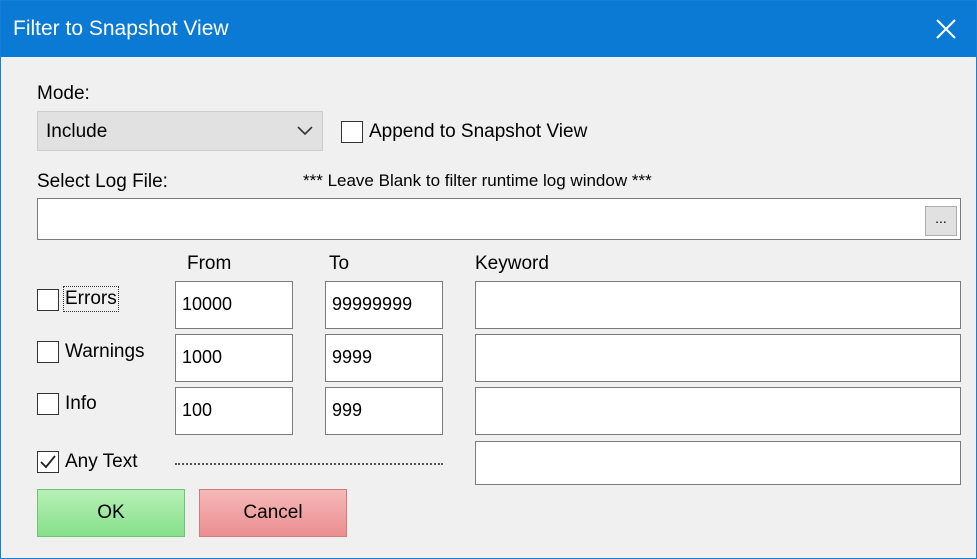 This screenshot has width=977, height=559. I want to click on warnings-keyword-input, so click(718, 358).